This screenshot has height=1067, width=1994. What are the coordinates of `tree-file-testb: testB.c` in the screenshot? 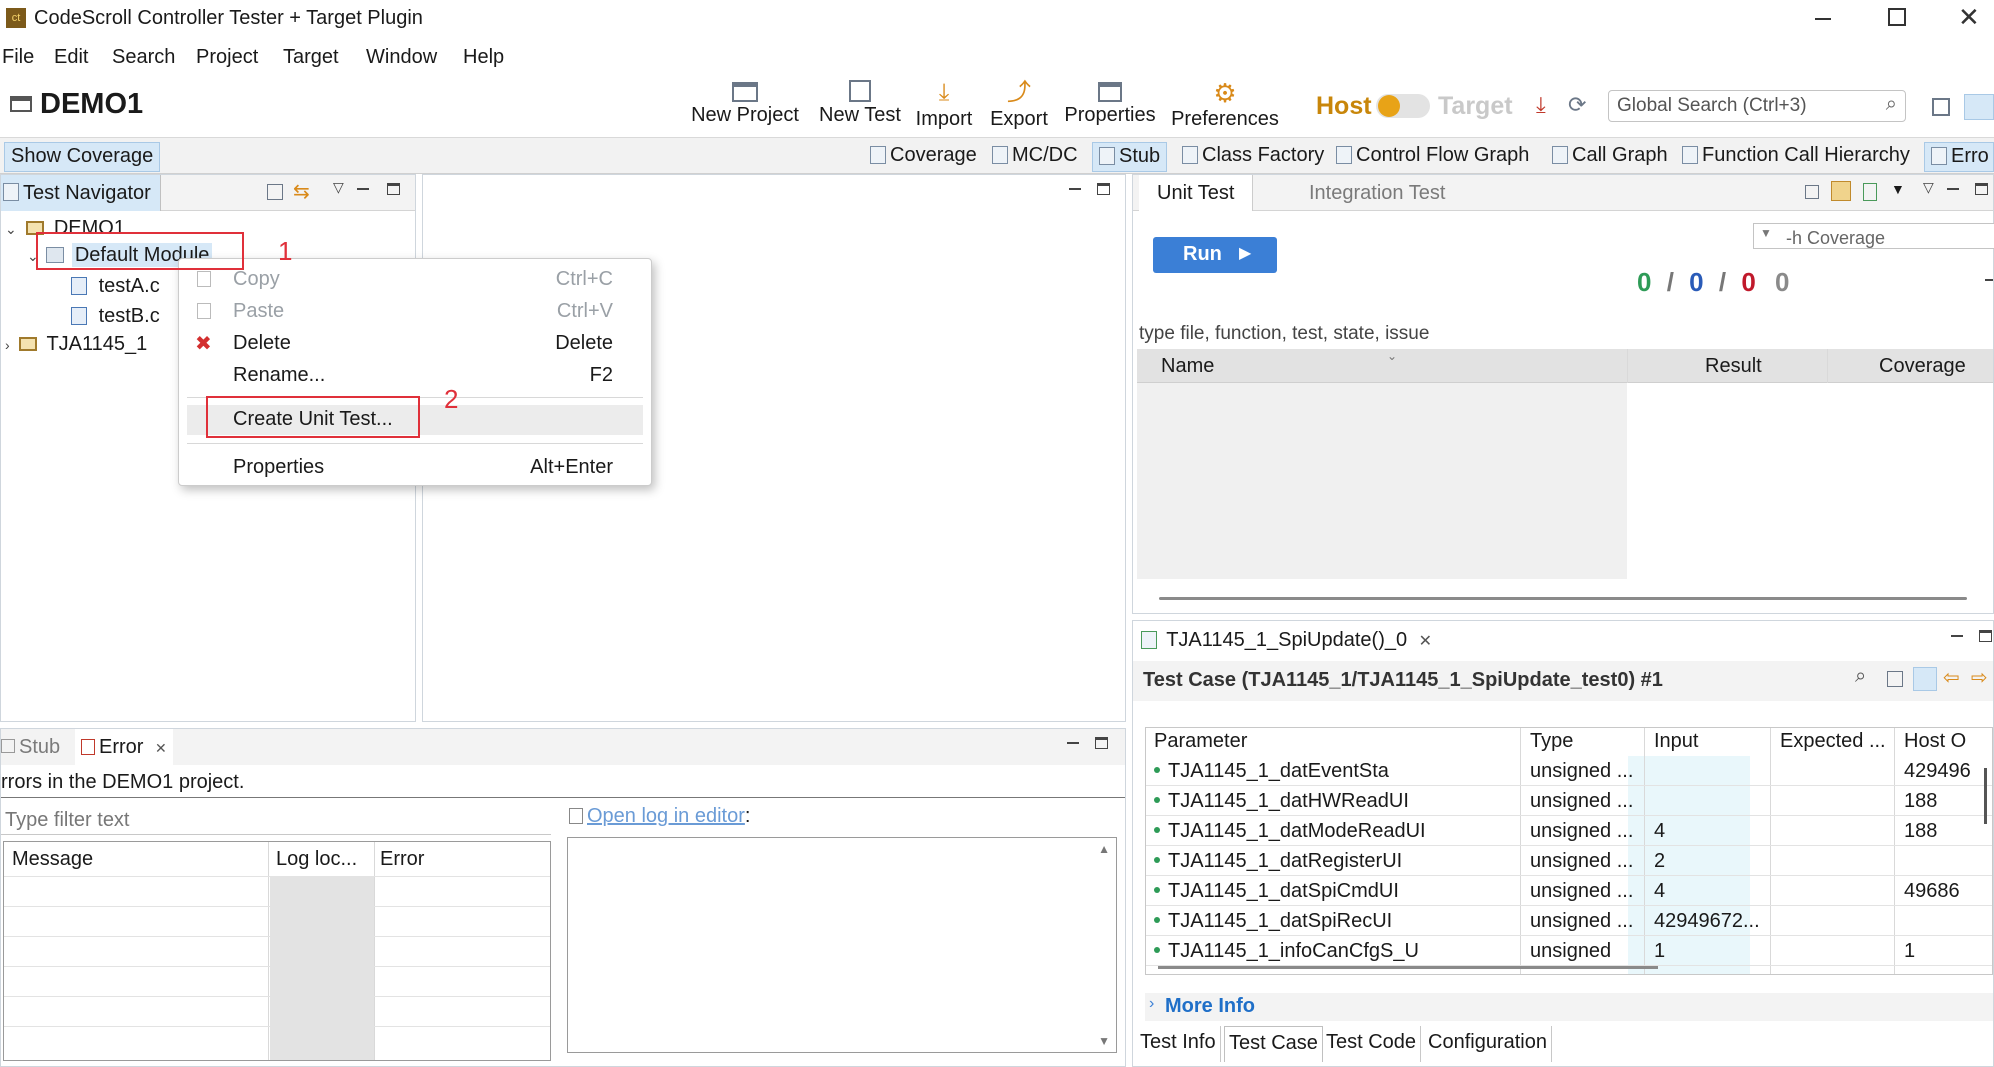 It's located at (115, 316).